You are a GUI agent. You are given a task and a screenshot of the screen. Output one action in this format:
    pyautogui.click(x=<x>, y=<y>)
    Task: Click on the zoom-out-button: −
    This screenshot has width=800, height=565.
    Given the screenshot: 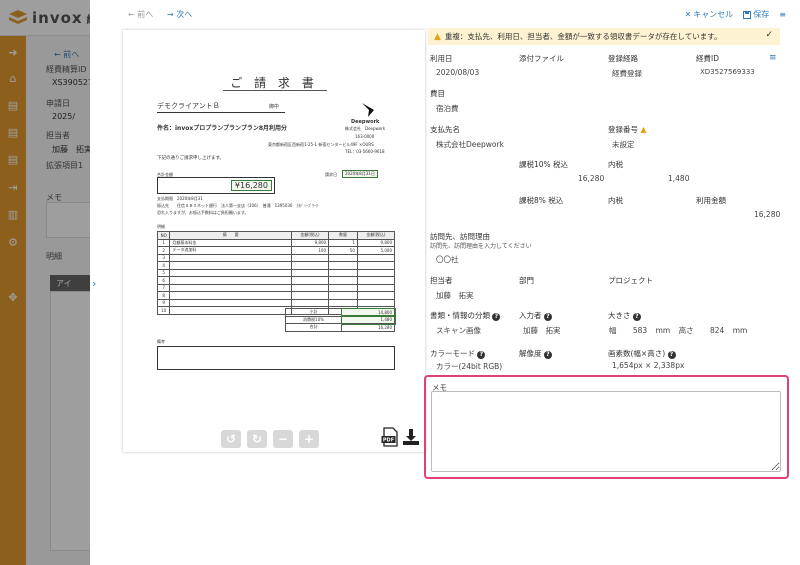 What is the action you would take?
    pyautogui.click(x=283, y=439)
    